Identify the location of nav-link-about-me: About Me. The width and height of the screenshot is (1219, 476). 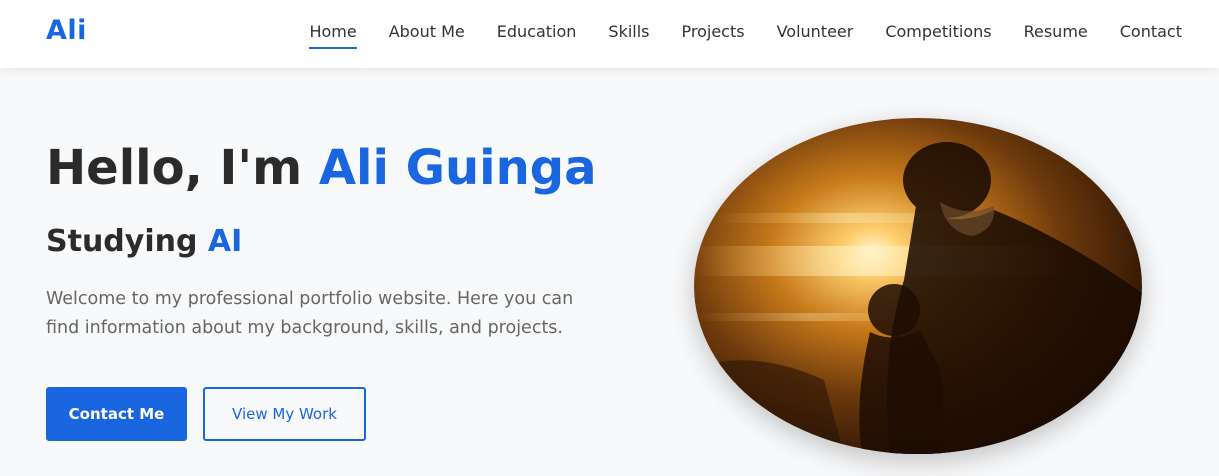
(427, 34).